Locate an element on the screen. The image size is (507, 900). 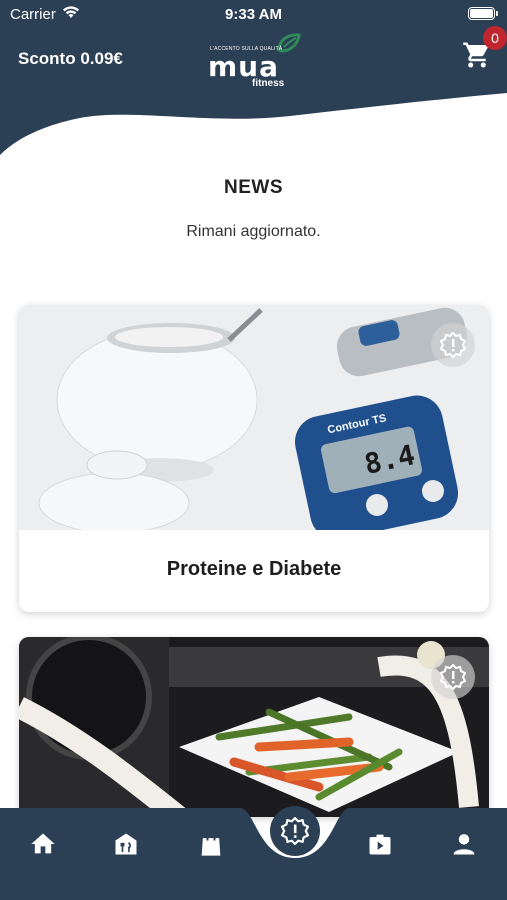
nav-profile is located at coordinates (464, 844).